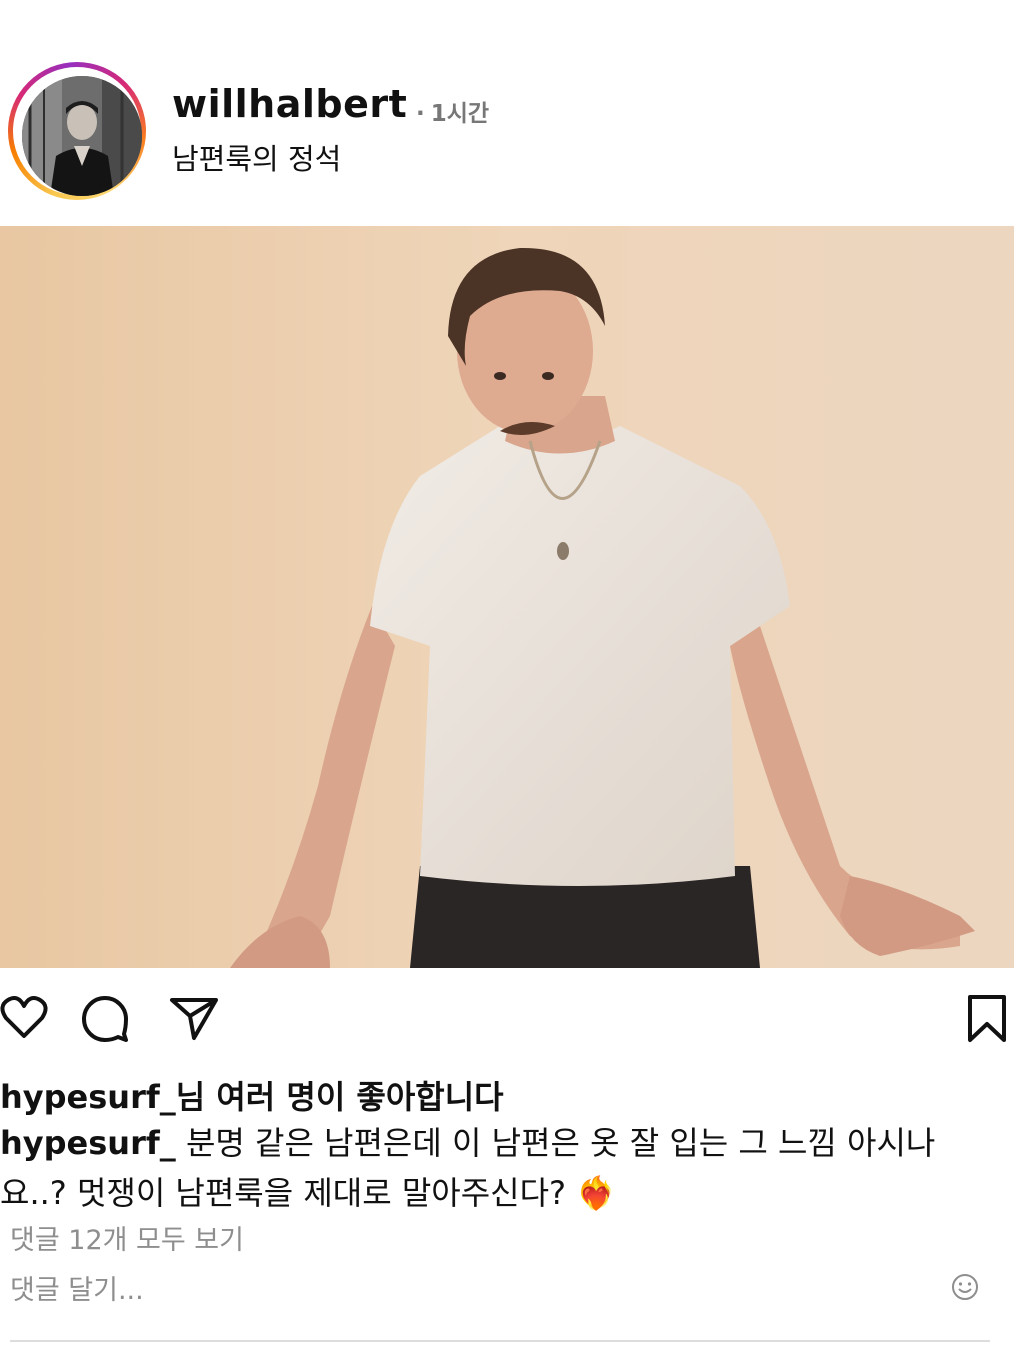 This screenshot has width=1014, height=1350. Describe the element at coordinates (339, 1097) in the screenshot. I see `likes-text: 님 여러 명이 좋아합니다` at that location.